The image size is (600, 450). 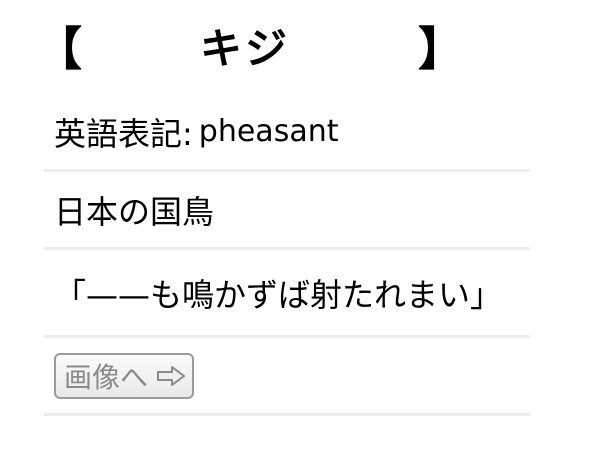 I want to click on title-open-bracket: 【, so click(x=59, y=49).